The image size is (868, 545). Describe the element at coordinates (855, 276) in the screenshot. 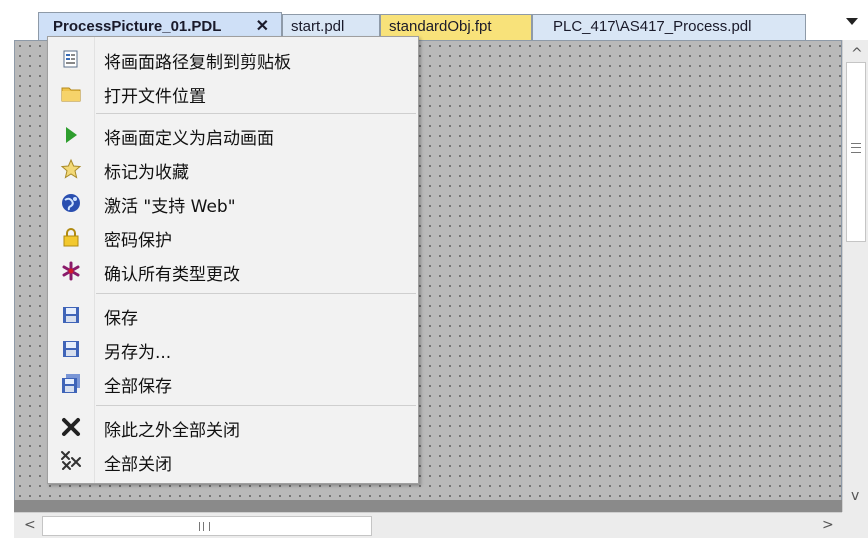

I see `vertical-scrollbar: ^ v` at that location.